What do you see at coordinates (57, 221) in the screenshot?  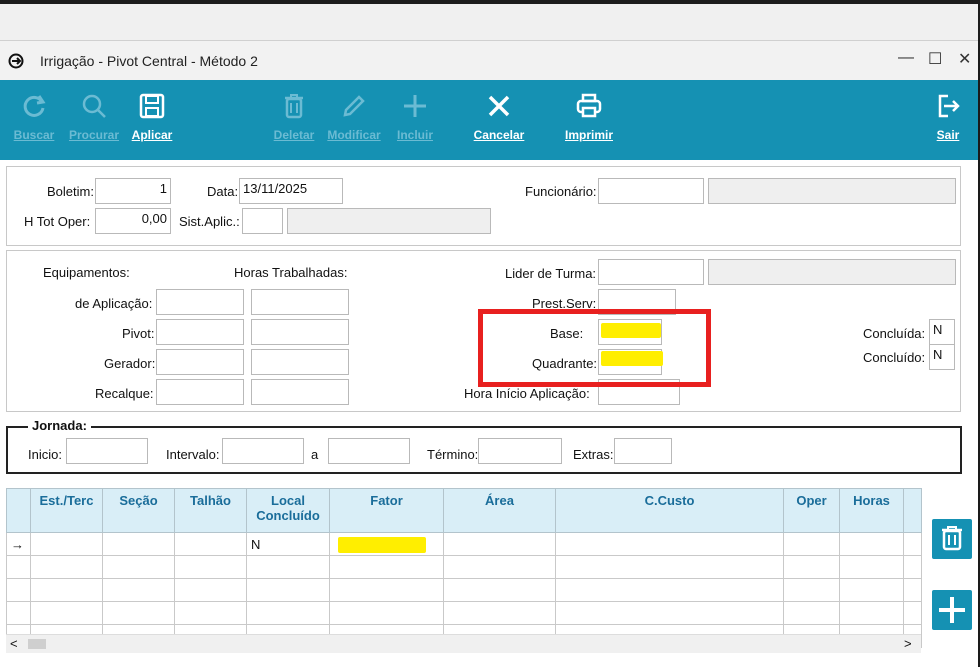 I see `htot-label: H Tot Oper:` at bounding box center [57, 221].